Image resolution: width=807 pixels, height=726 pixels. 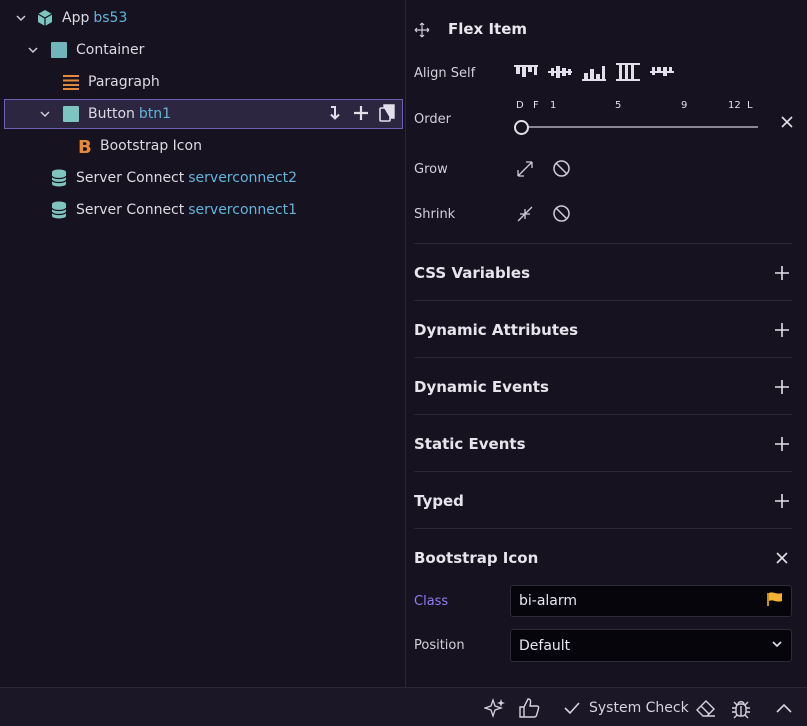 What do you see at coordinates (403, 706) in the screenshot?
I see `status-bar: System Check` at bounding box center [403, 706].